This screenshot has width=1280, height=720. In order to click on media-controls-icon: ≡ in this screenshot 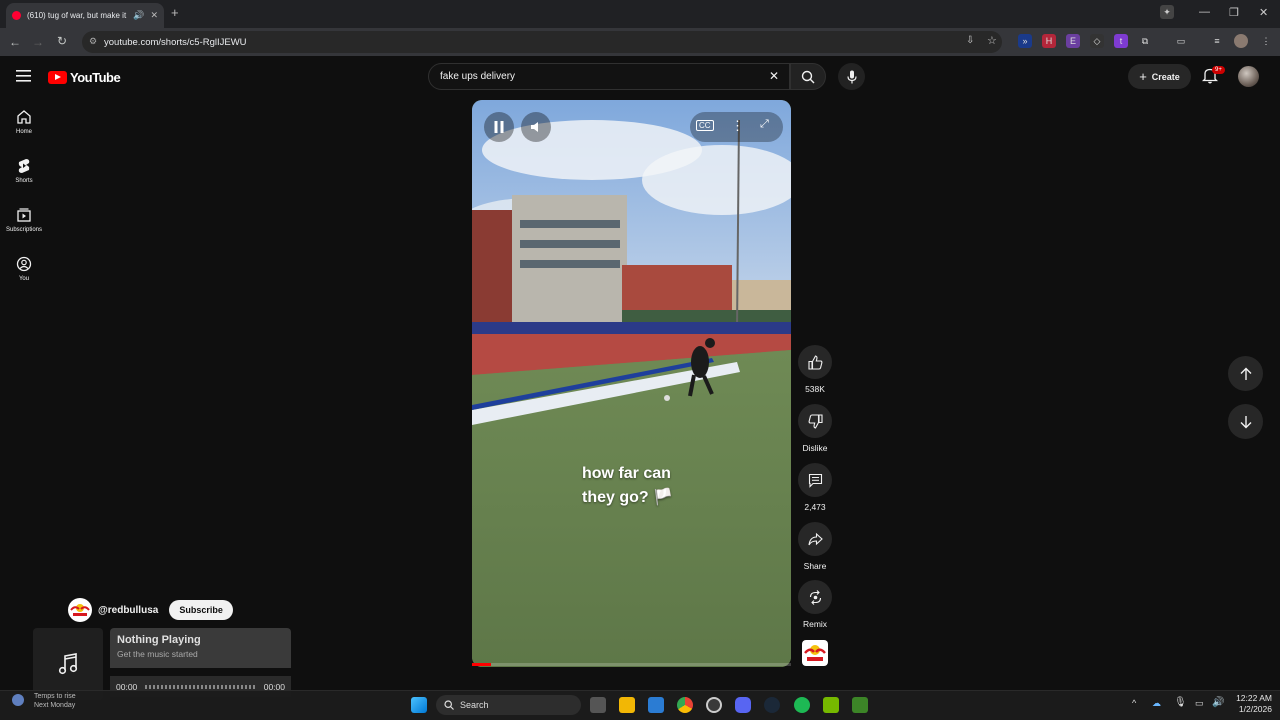, I will do `click(1217, 41)`.